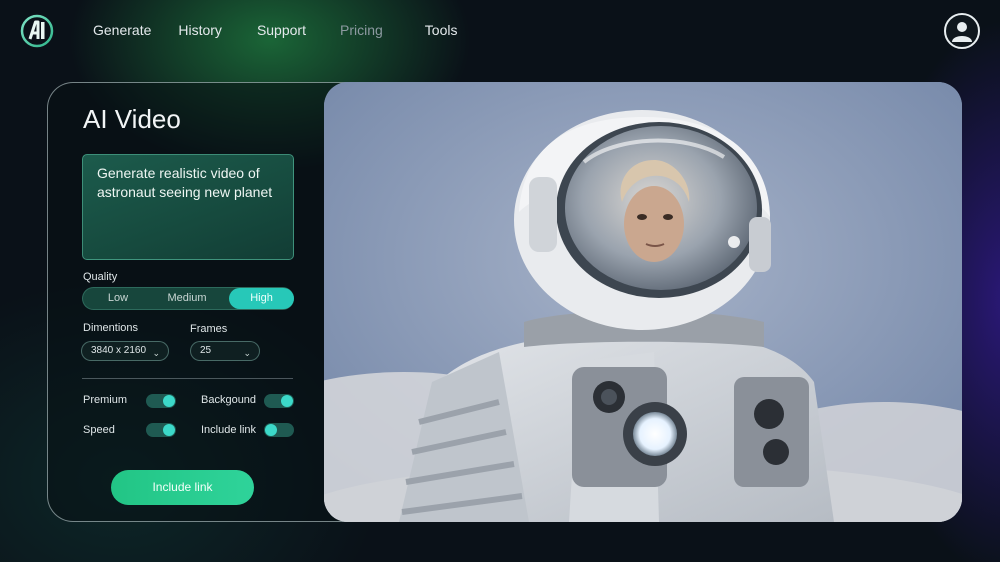  Describe the element at coordinates (118, 298) in the screenshot. I see `quality-option-low: Low` at that location.